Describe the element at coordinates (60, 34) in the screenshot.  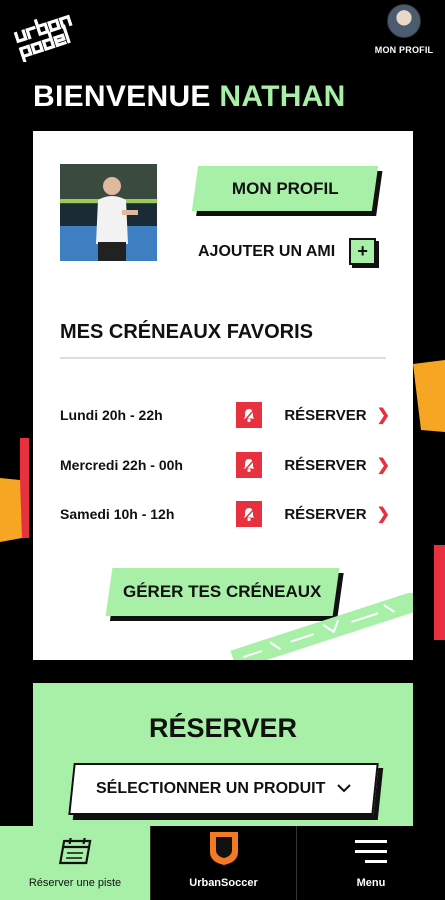
I see `urban-padel-logo` at that location.